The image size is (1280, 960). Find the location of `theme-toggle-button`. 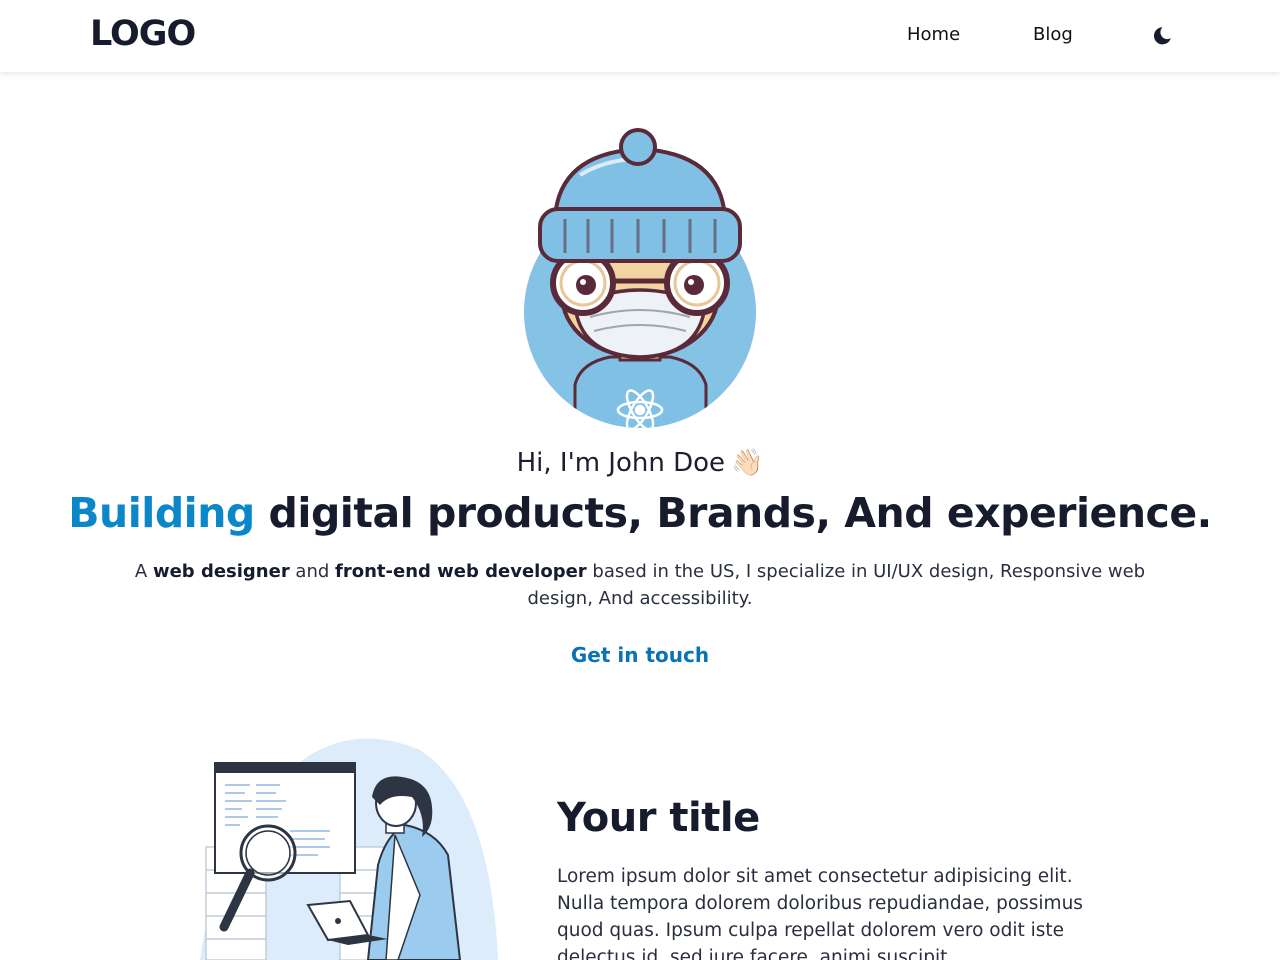

theme-toggle-button is located at coordinates (1162, 36).